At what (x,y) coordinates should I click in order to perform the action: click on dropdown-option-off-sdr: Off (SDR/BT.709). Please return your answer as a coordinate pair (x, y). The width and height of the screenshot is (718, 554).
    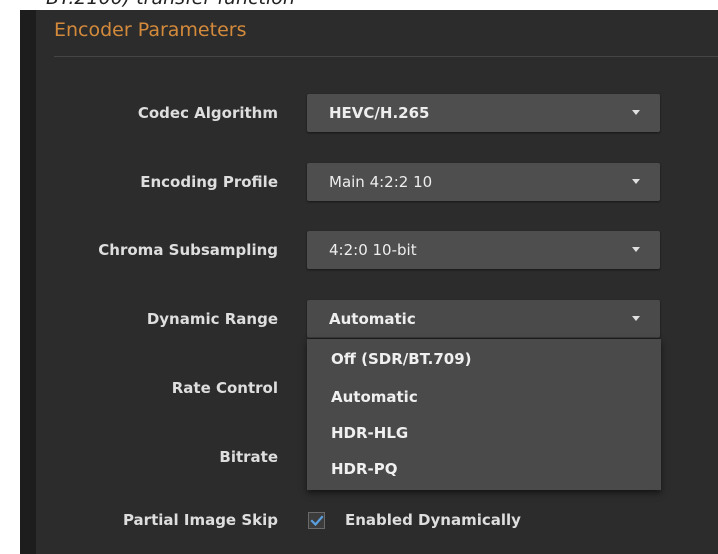
    Looking at the image, I should click on (484, 359).